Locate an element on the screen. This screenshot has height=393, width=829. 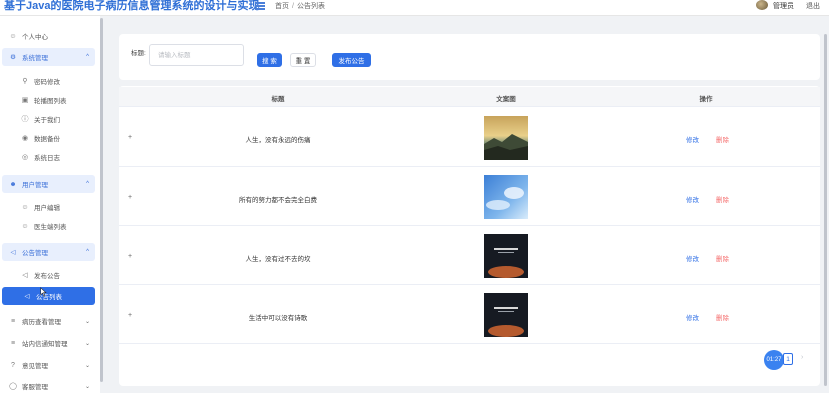
sidebar-item-doctor-list: ☺ 医生端列表 is located at coordinates (49, 226).